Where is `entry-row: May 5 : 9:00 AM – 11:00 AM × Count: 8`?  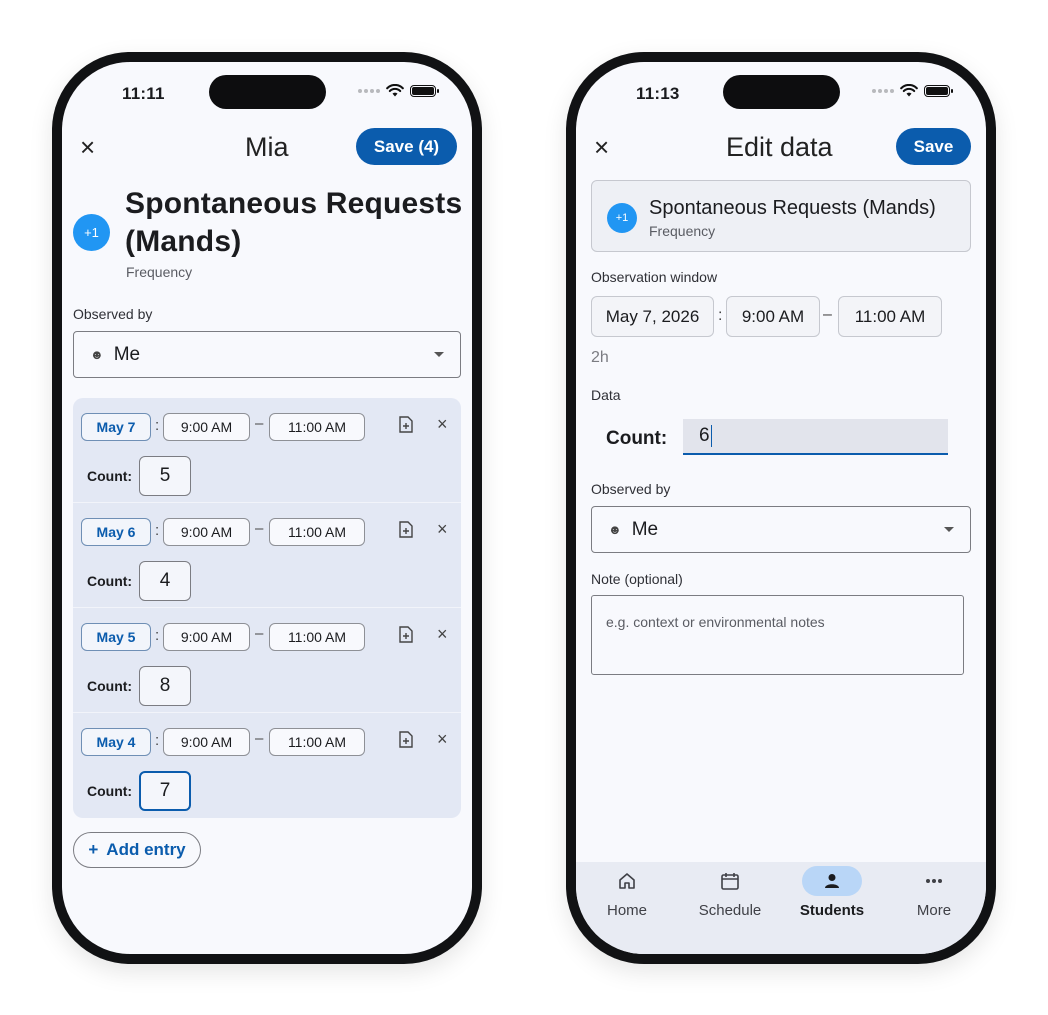
entry-row: May 5 : 9:00 AM – 11:00 AM × Count: 8 is located at coordinates (267, 660).